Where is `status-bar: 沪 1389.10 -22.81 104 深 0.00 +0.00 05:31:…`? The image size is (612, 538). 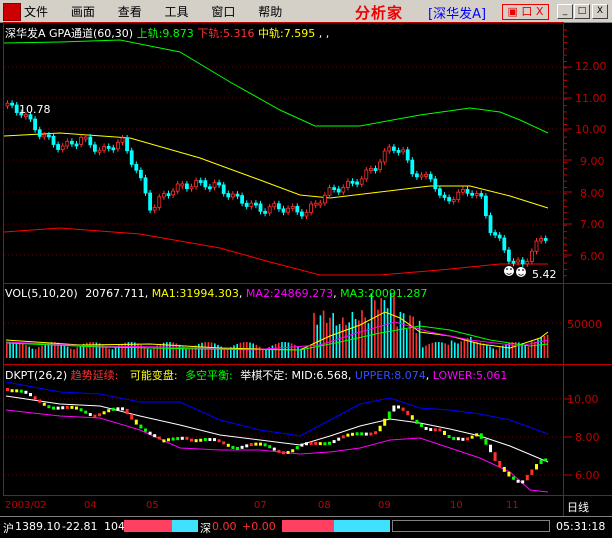
status-bar: 沪 1389.10 -22.81 104 深 0.00 +0.00 05:31:… is located at coordinates (306, 527).